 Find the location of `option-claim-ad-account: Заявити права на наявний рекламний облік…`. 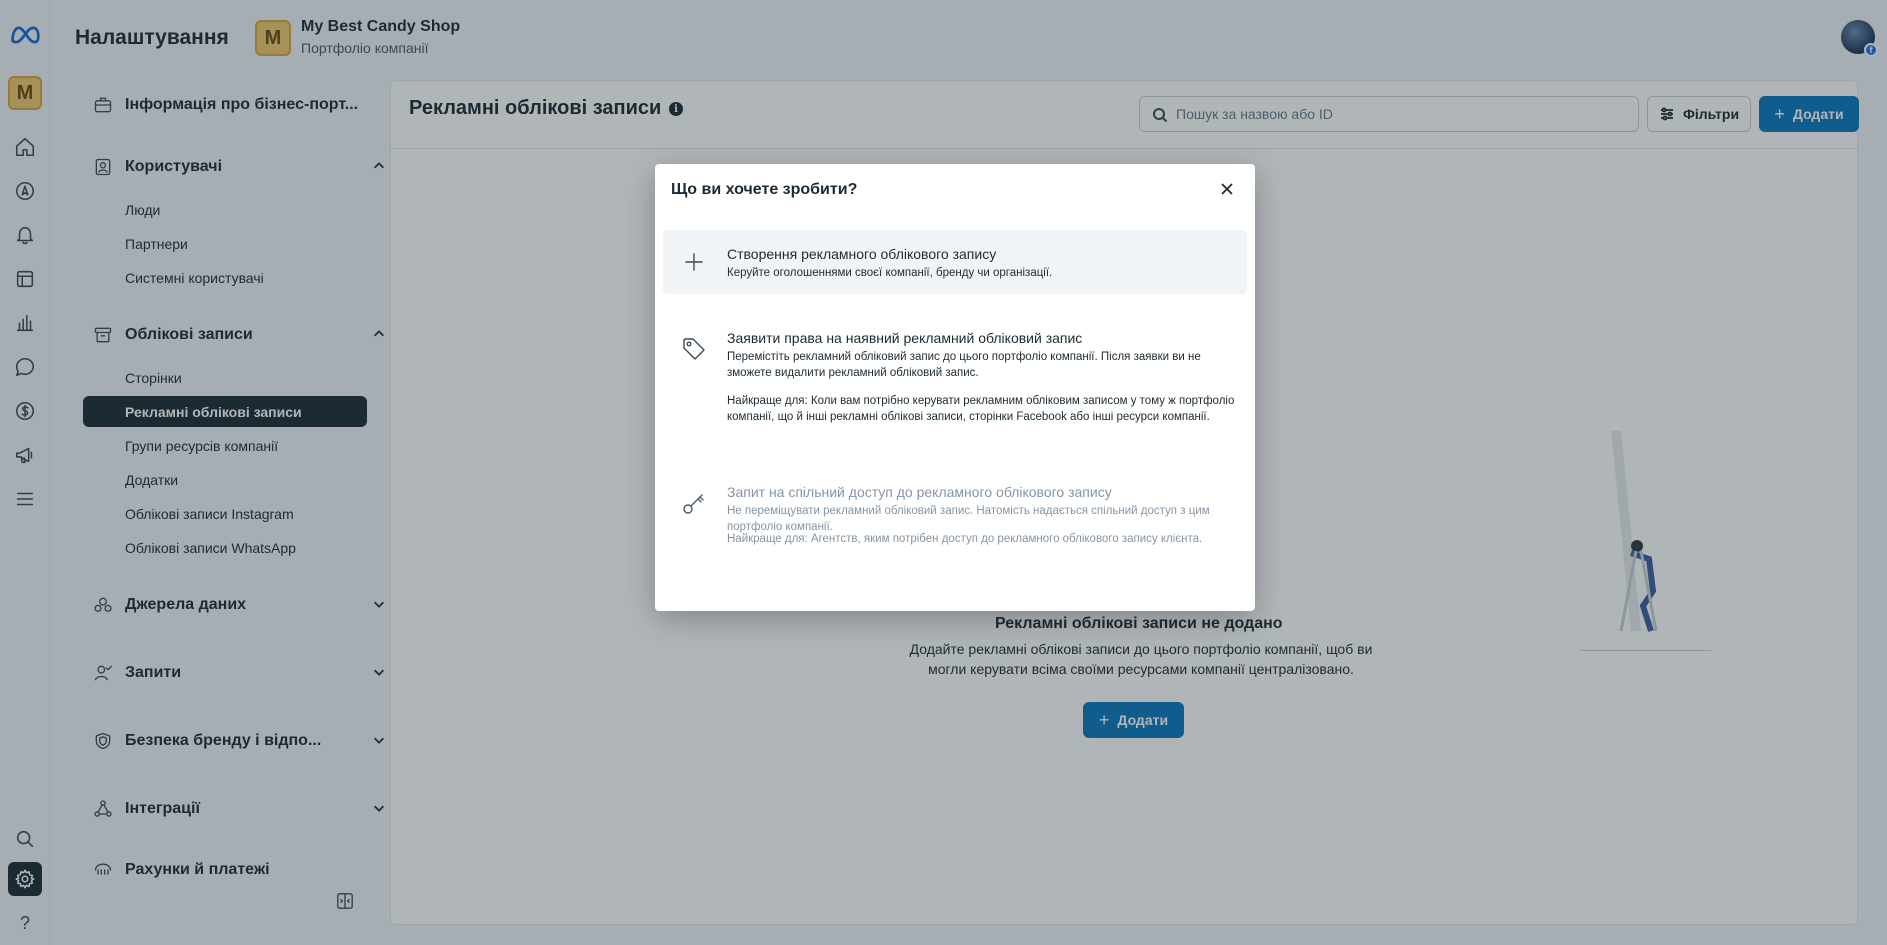

option-claim-ad-account: Заявити права на наявний рекламний облік… is located at coordinates (955, 381).